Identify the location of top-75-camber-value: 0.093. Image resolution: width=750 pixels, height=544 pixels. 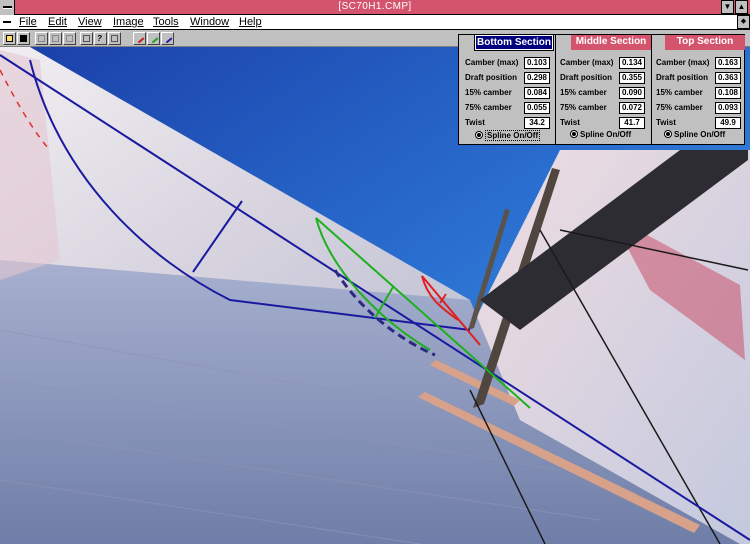
(728, 108).